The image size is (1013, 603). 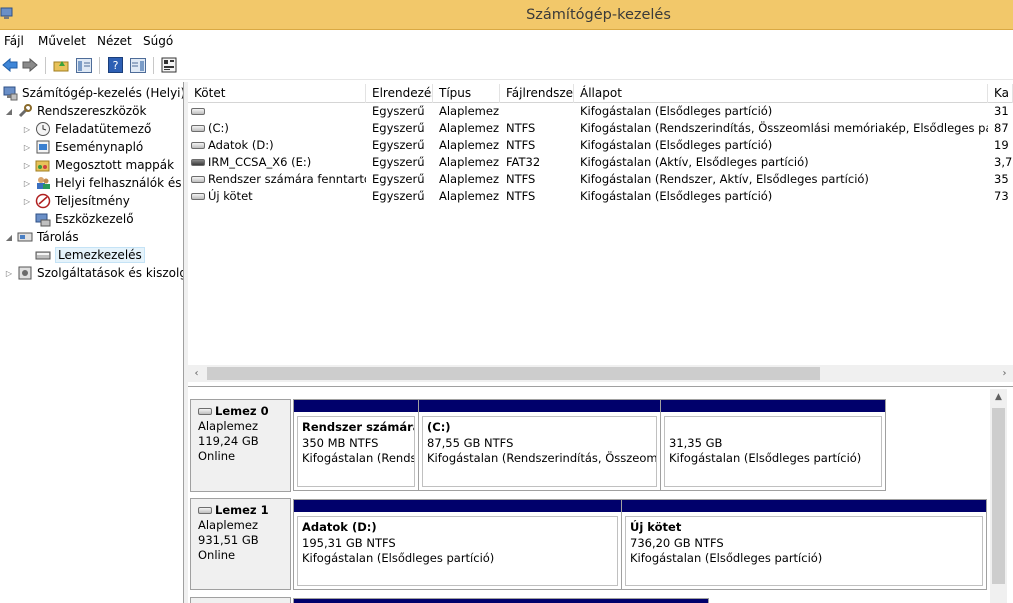 I want to click on column-header-status: Állapot, so click(x=781, y=93).